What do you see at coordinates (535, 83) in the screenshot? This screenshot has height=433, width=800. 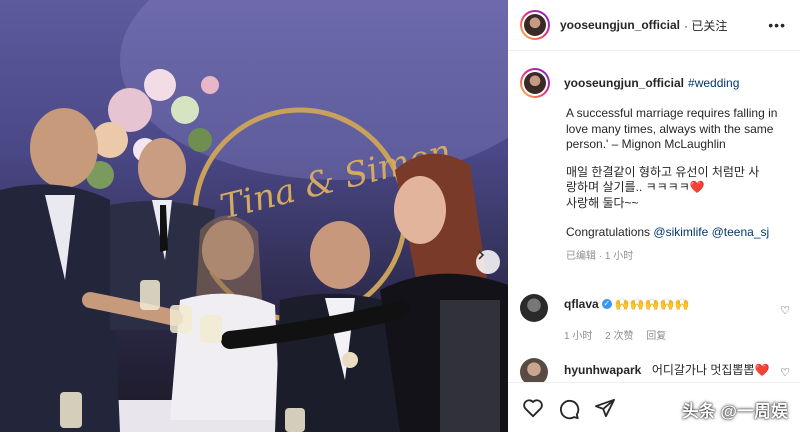 I see `caption-avatar` at bounding box center [535, 83].